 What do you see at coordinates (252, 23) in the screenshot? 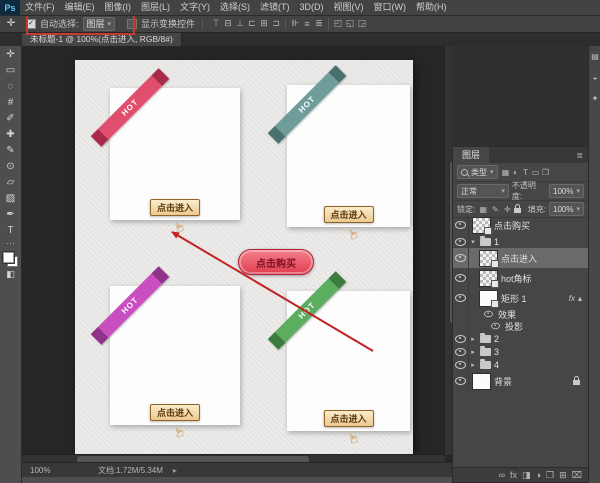
I see `align-left-edges-icon: ⊏` at bounding box center [252, 23].